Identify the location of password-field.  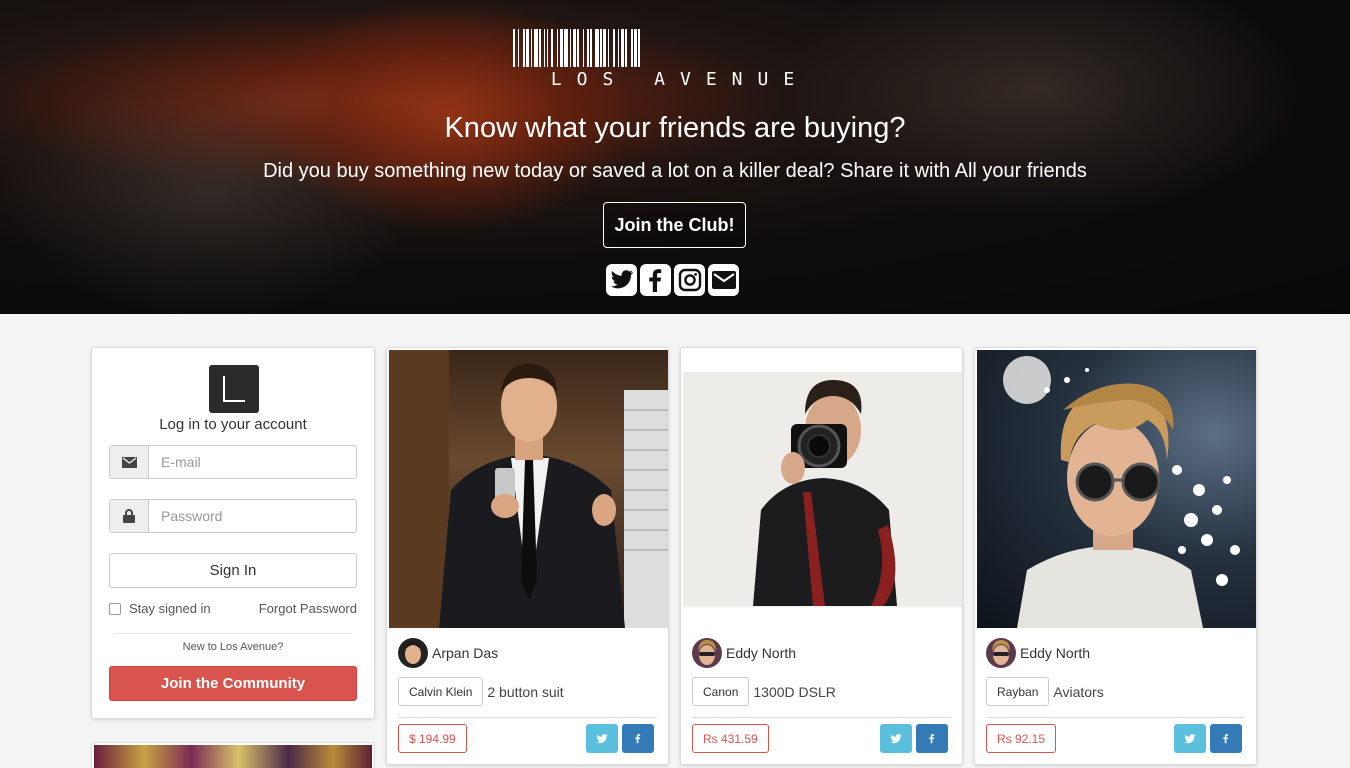
(233, 516).